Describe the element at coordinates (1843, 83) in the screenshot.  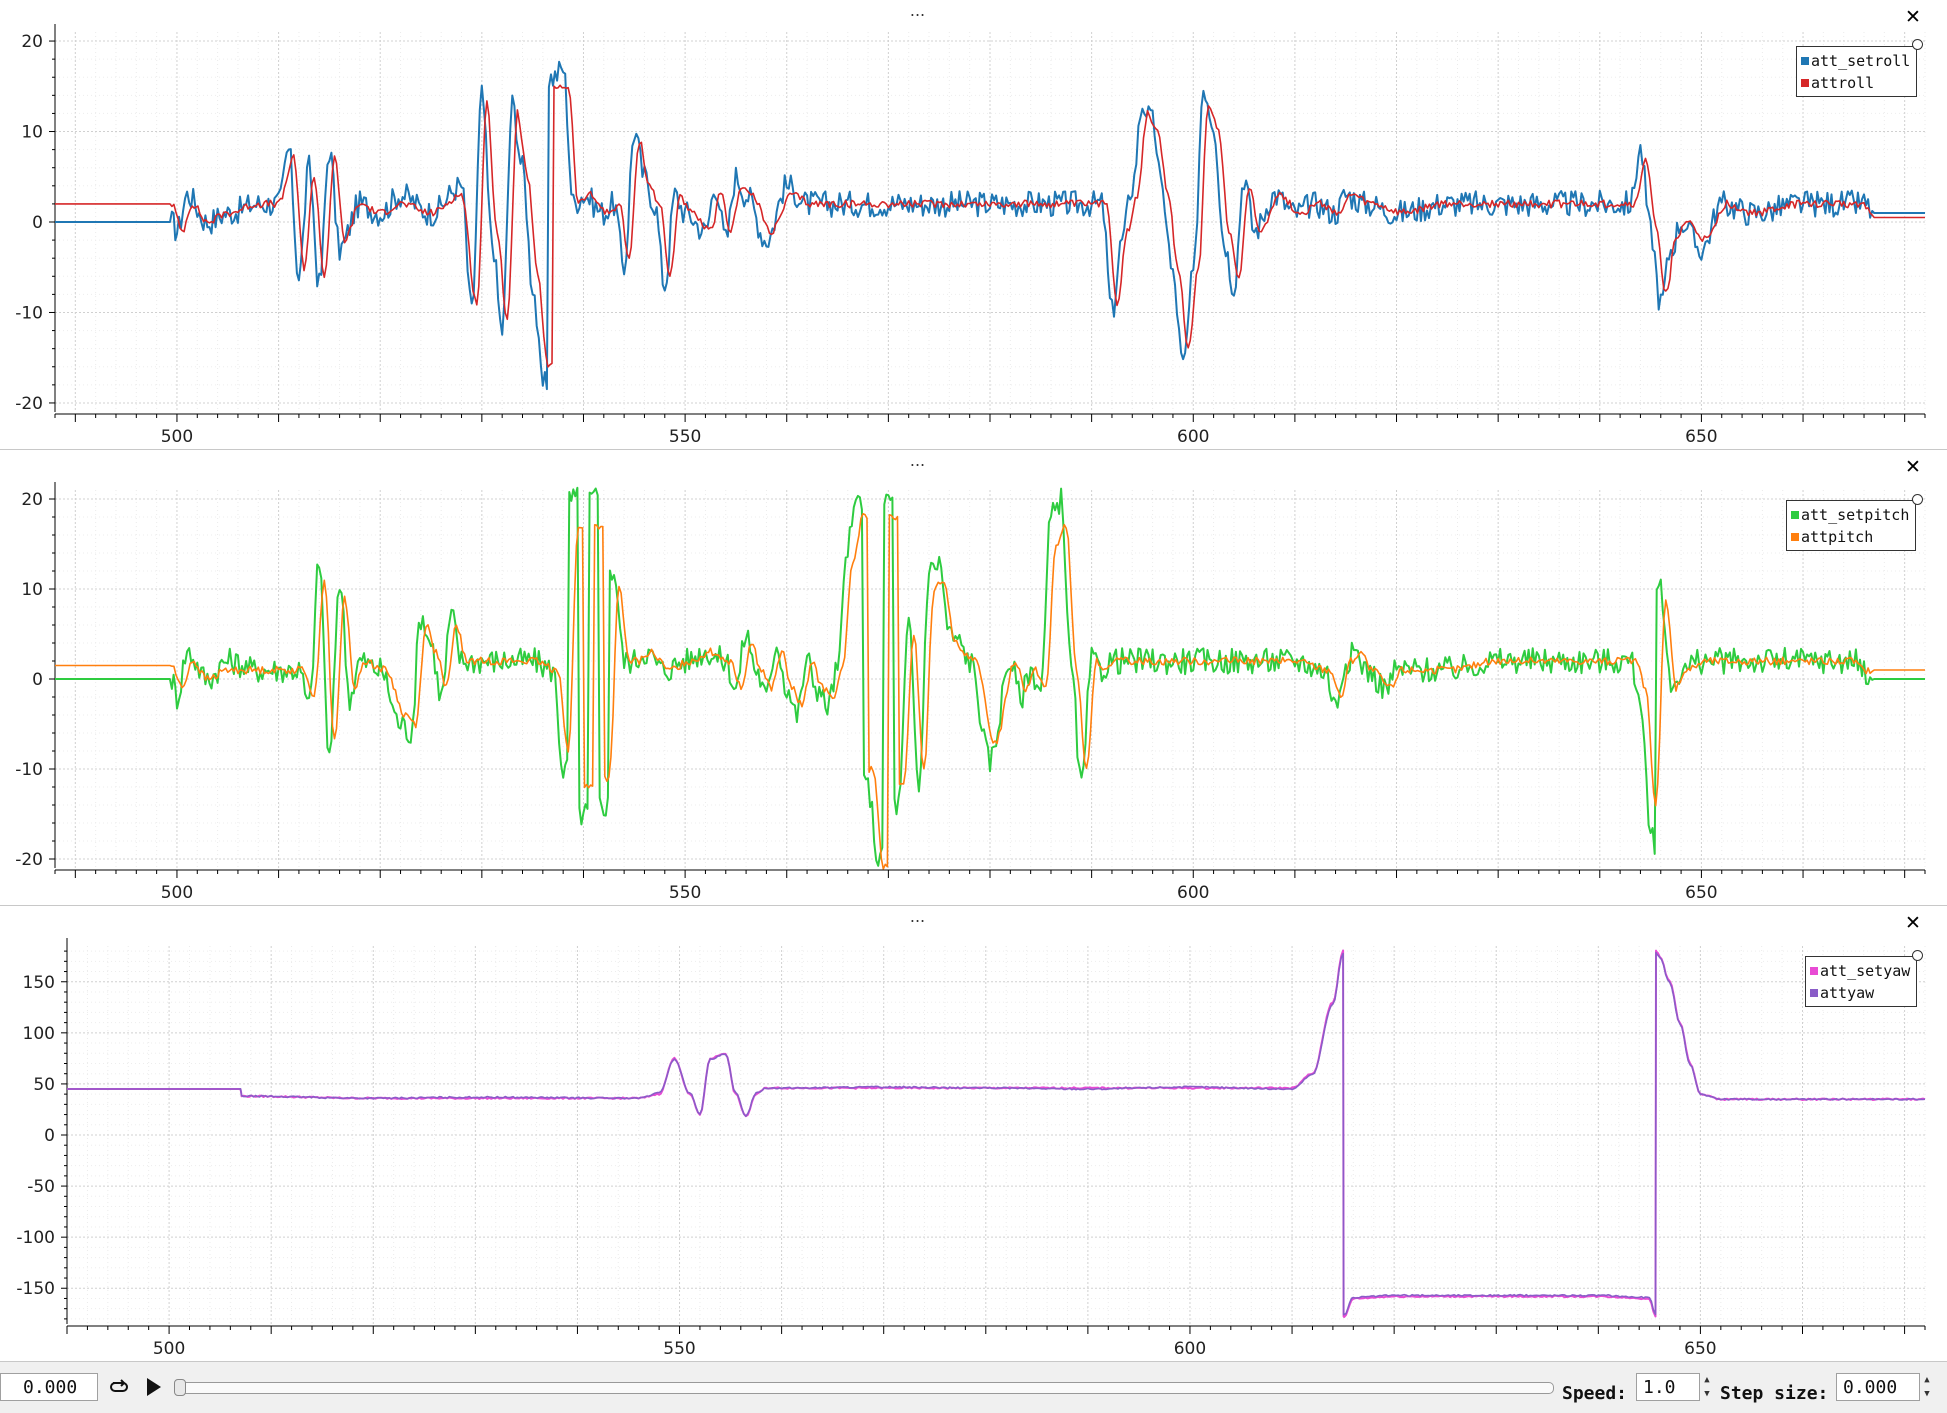
I see `legend-label: attroll` at that location.